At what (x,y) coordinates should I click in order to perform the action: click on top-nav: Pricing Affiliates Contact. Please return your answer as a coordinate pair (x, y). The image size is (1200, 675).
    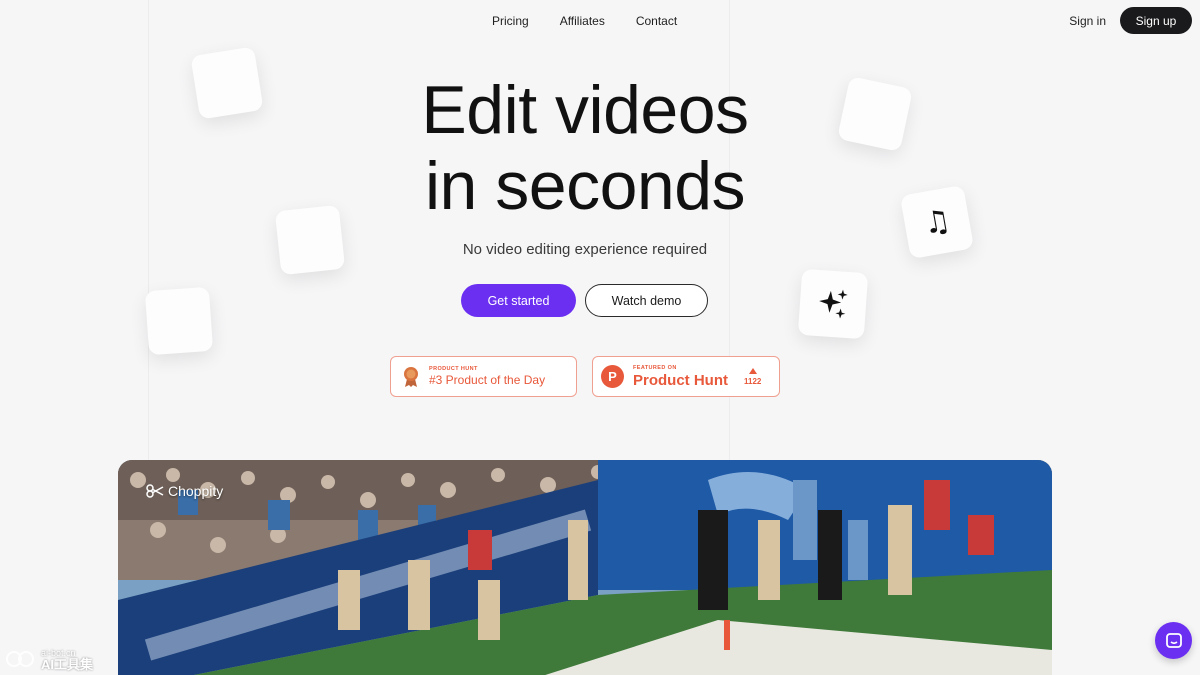
    Looking at the image, I should click on (584, 21).